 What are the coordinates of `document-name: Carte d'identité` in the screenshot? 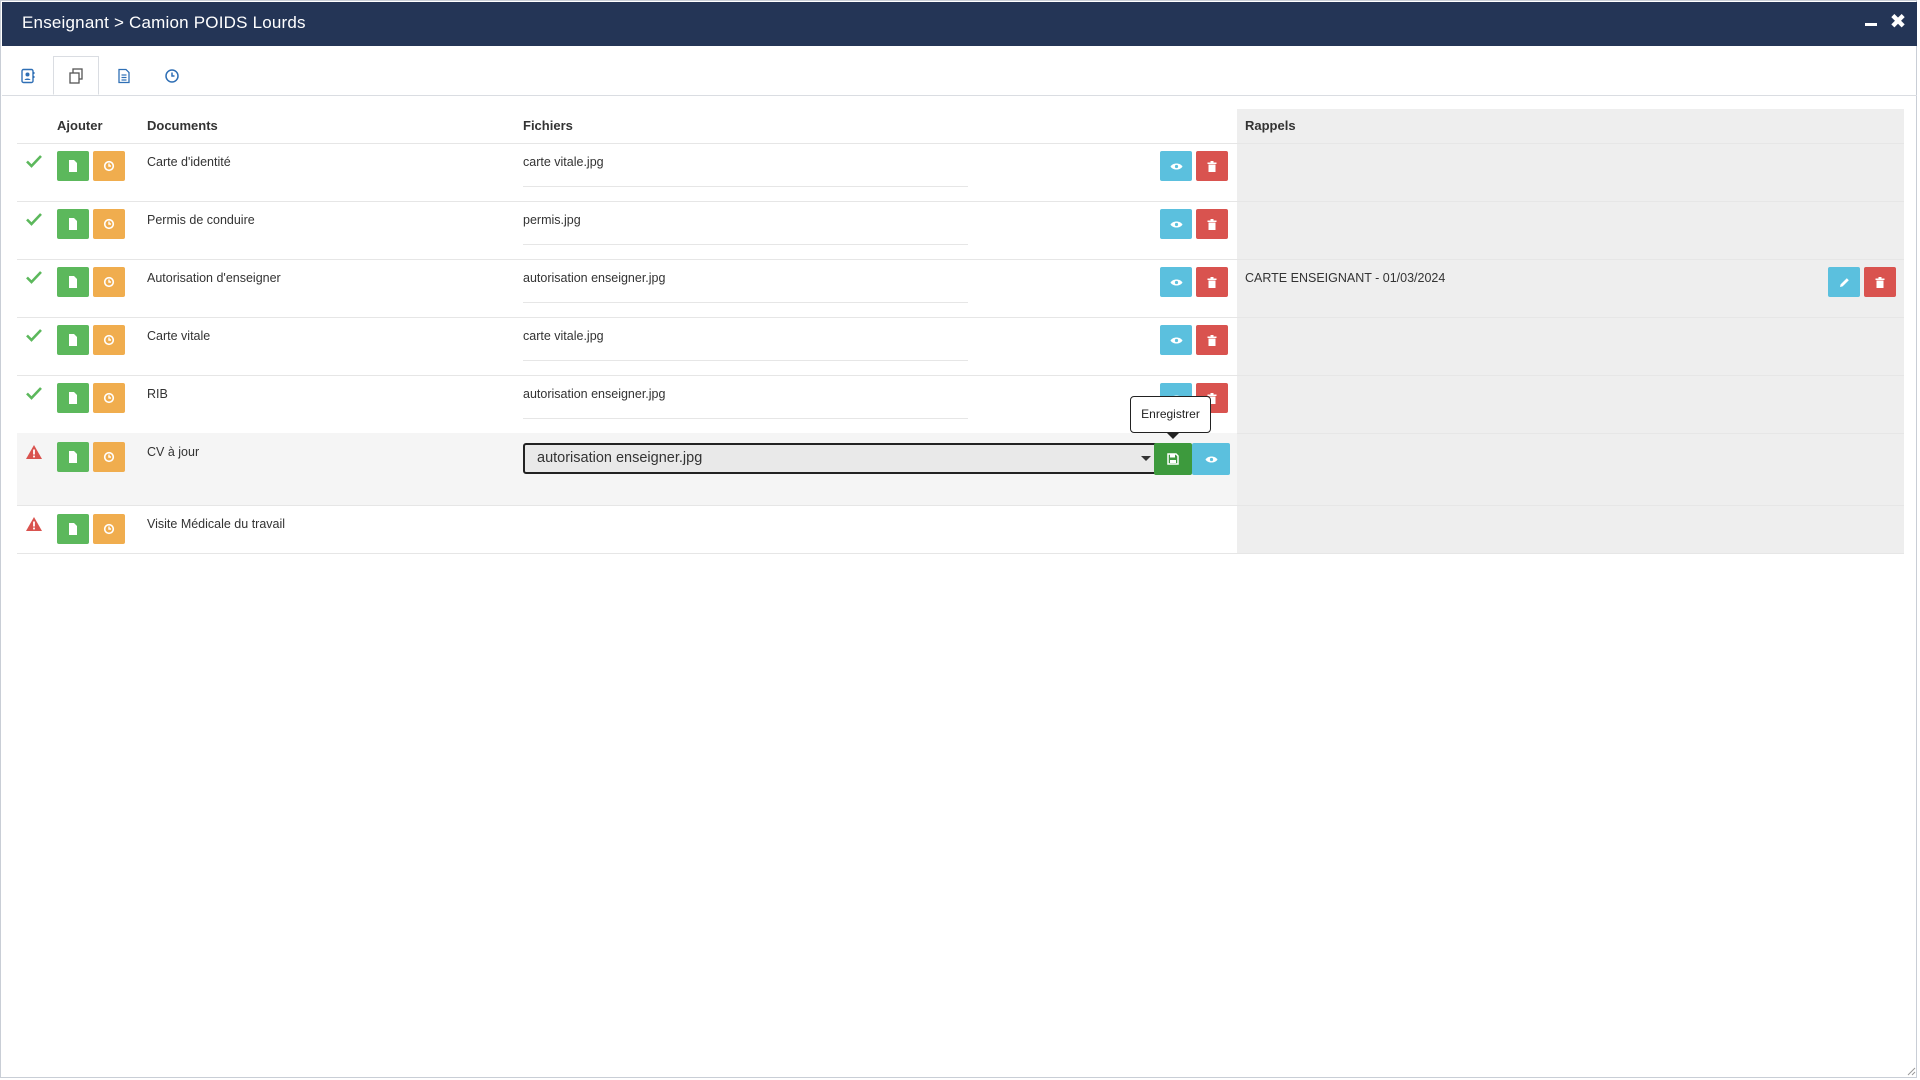 It's located at (189, 162).